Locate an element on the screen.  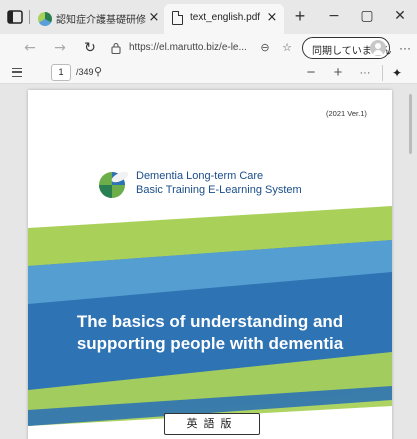
site-favicon-icon is located at coordinates (45, 19).